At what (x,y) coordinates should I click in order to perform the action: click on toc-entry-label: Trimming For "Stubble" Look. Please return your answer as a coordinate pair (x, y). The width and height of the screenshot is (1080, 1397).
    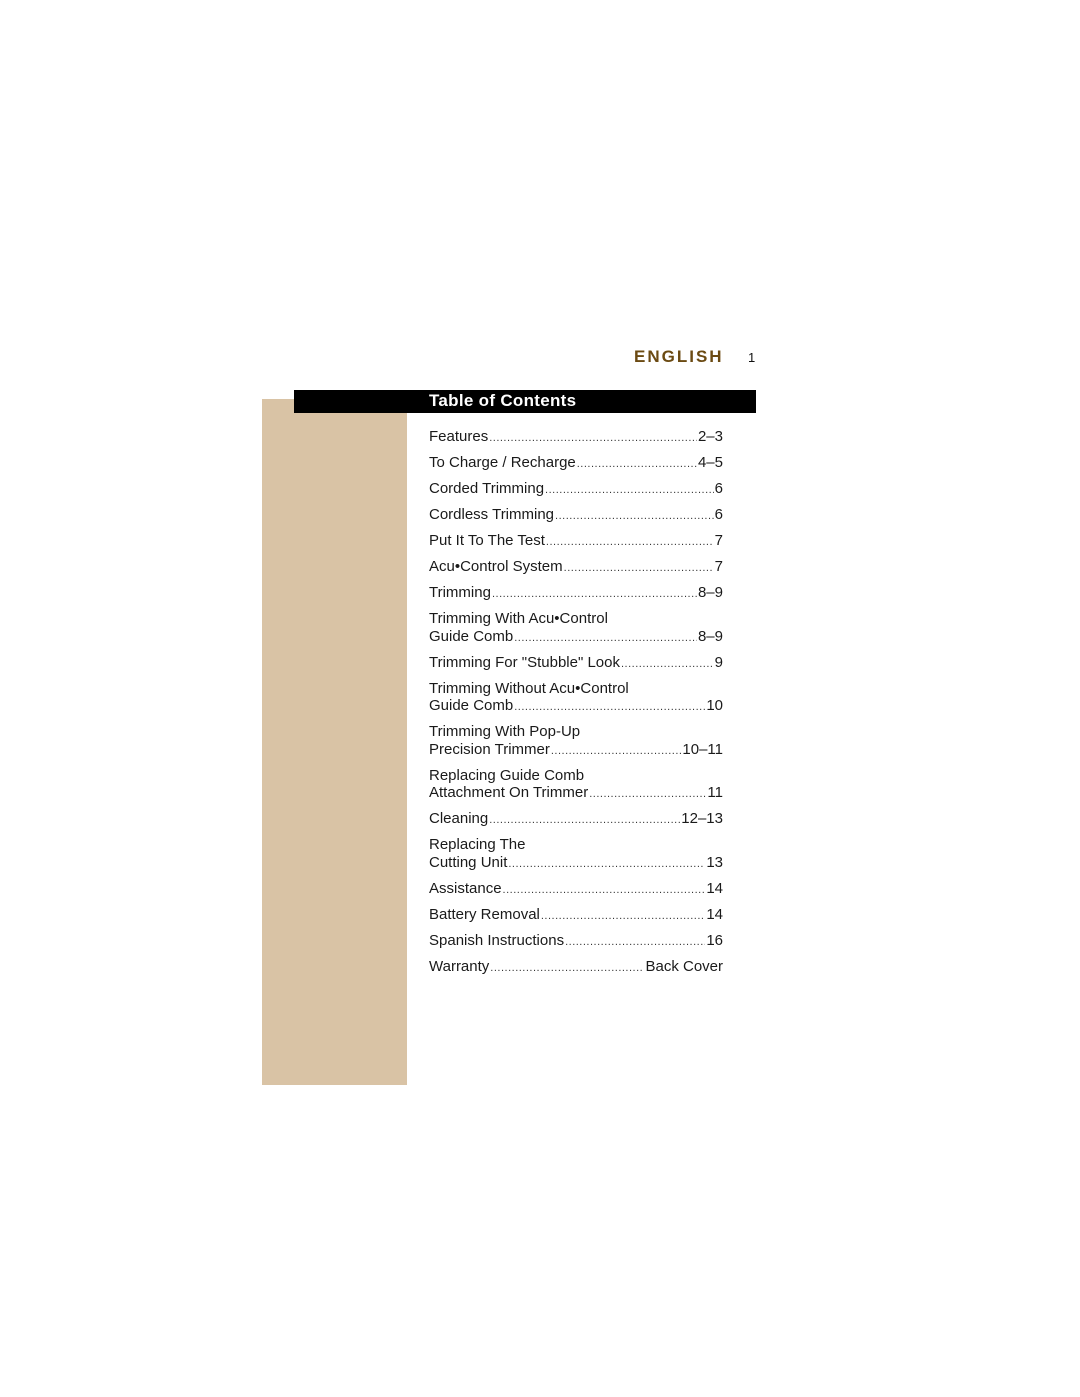
    Looking at the image, I should click on (524, 662).